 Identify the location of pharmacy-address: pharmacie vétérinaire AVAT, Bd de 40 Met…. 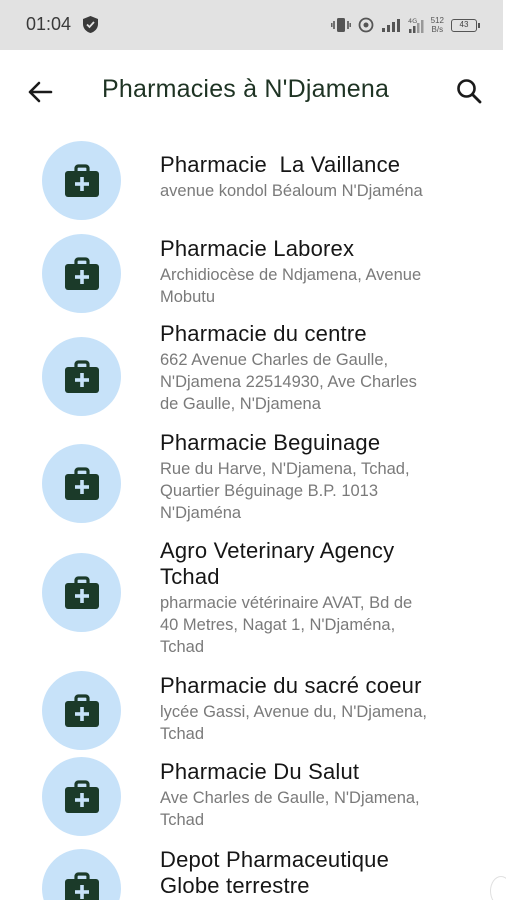
(286, 625).